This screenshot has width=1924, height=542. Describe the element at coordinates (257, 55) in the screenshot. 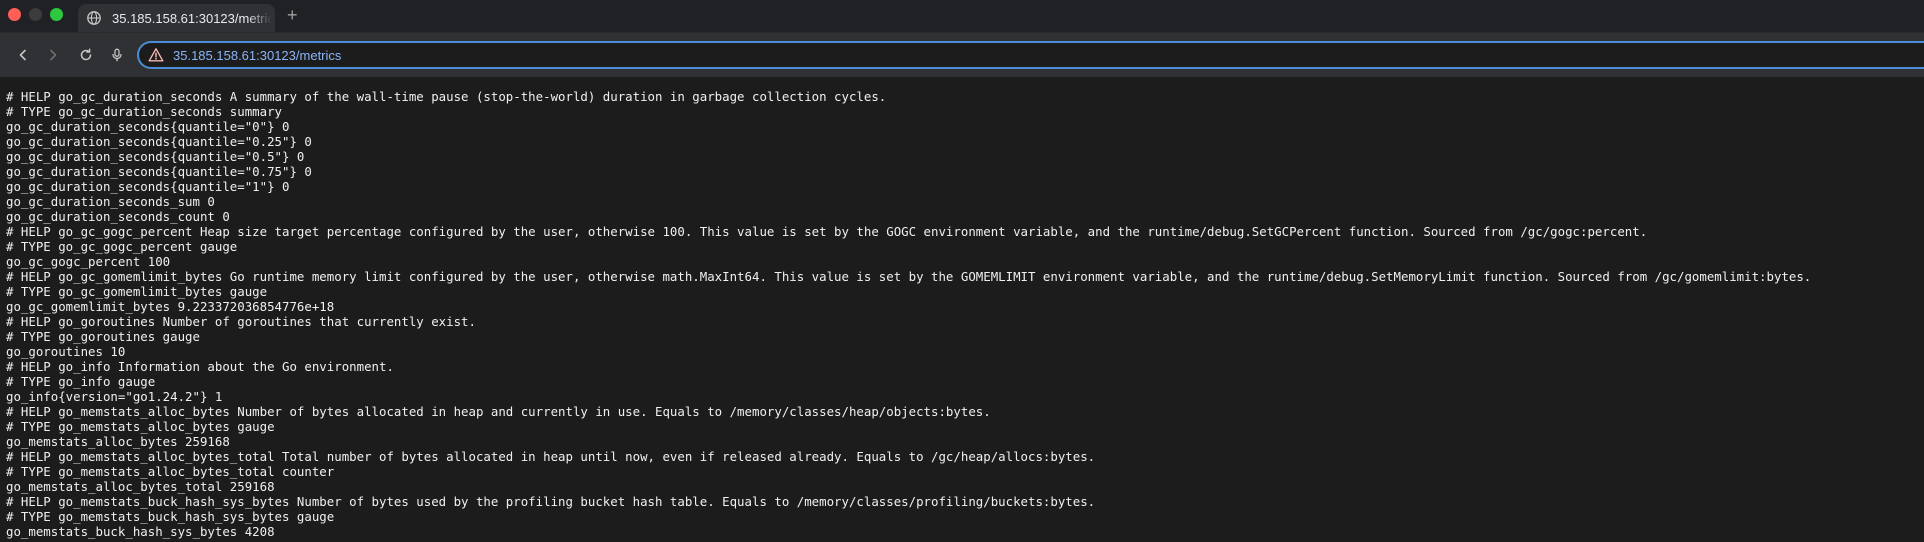

I see `url-text: 35.185.158.61:30123/metrics` at that location.